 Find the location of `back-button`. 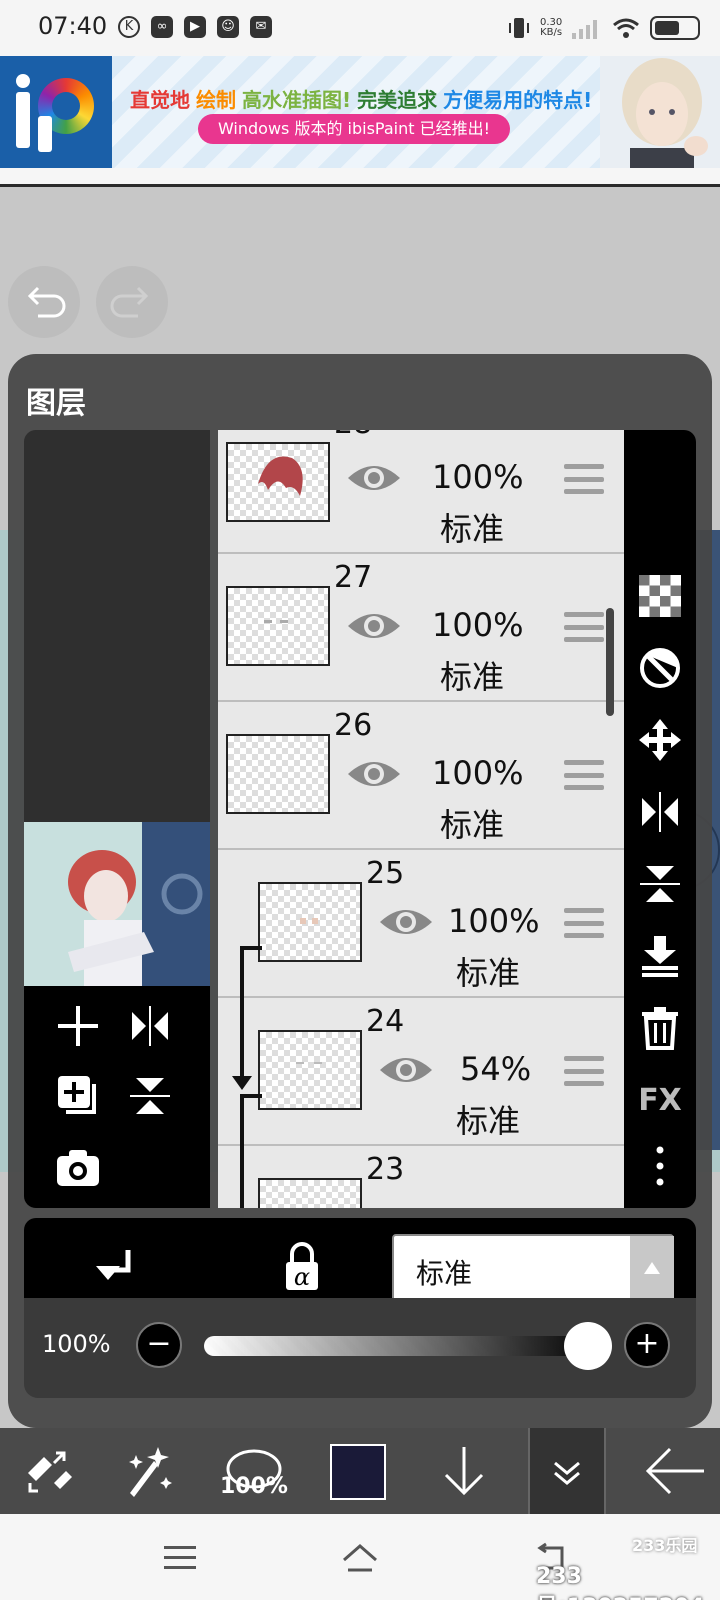

back-button is located at coordinates (674, 1471).